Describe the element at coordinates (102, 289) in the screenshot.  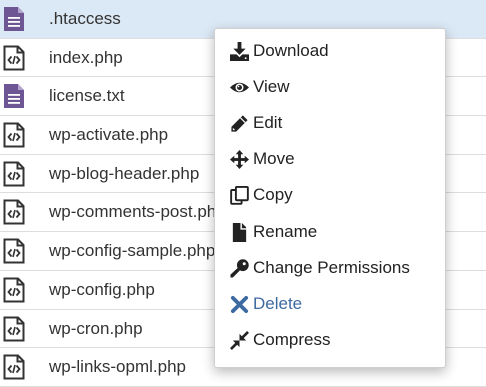
I see `file-name: wp-config.php` at that location.